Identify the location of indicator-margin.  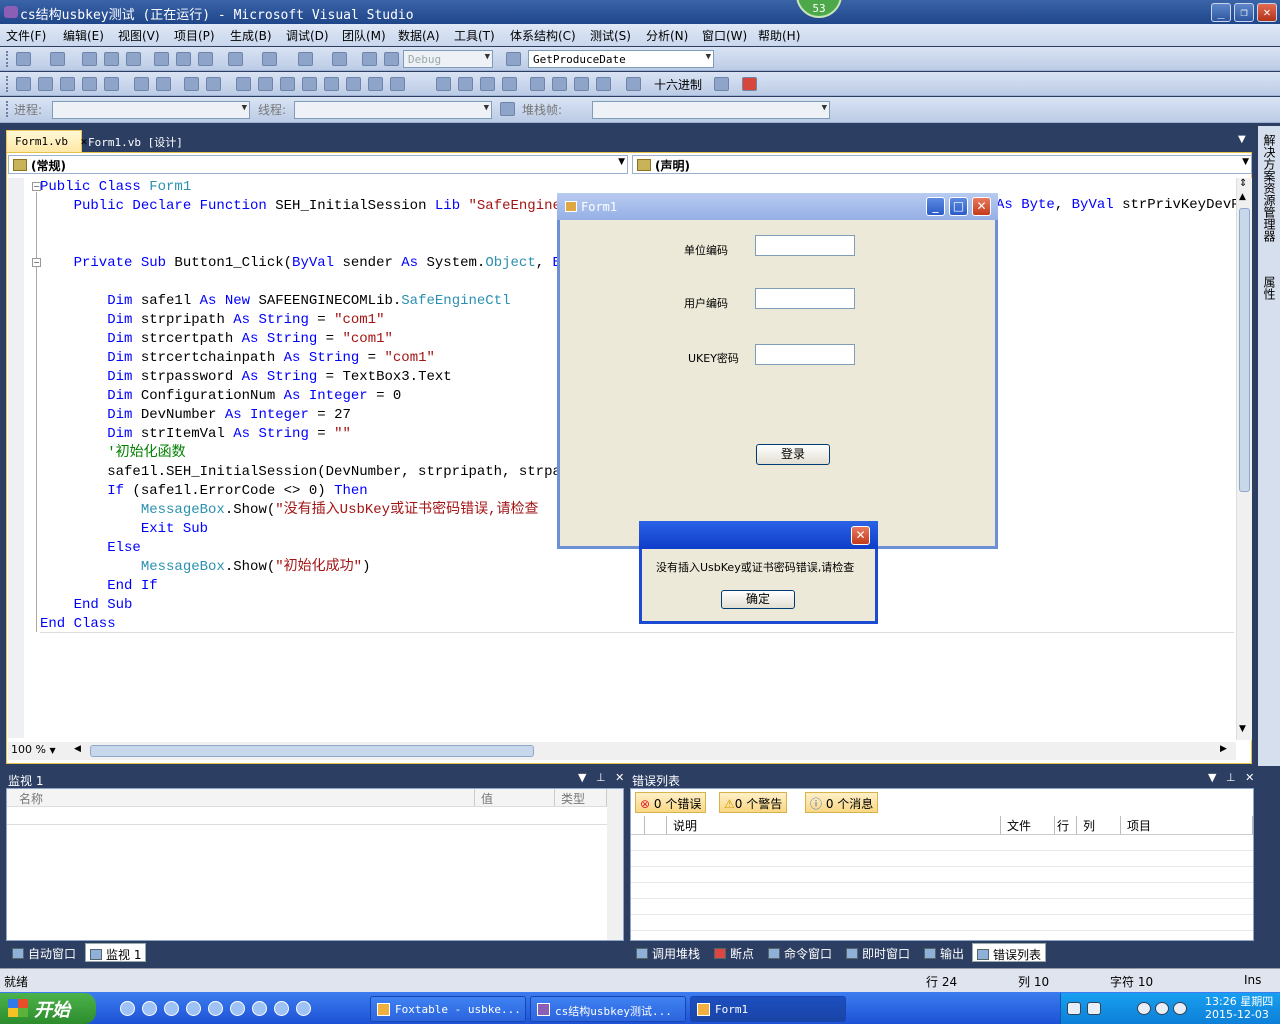
(16, 458).